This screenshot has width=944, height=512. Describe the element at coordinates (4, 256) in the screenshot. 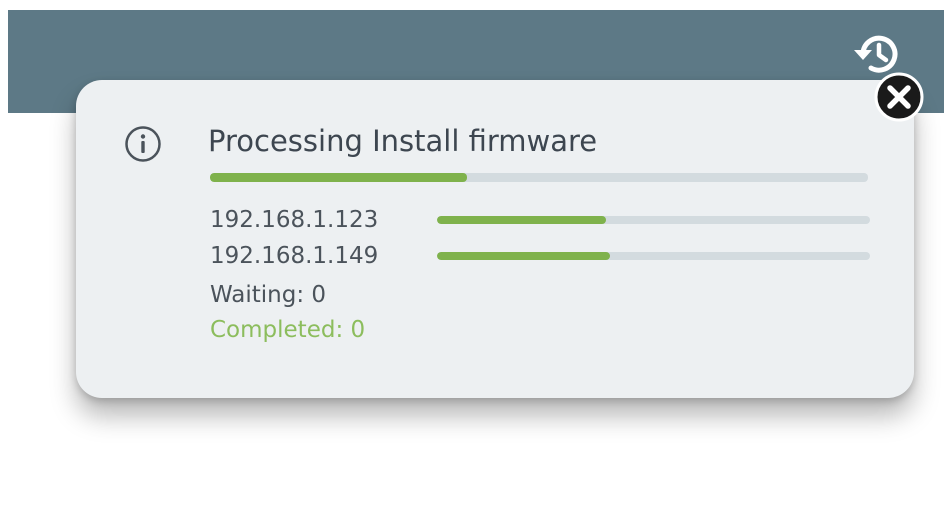

I see `page-edge` at that location.